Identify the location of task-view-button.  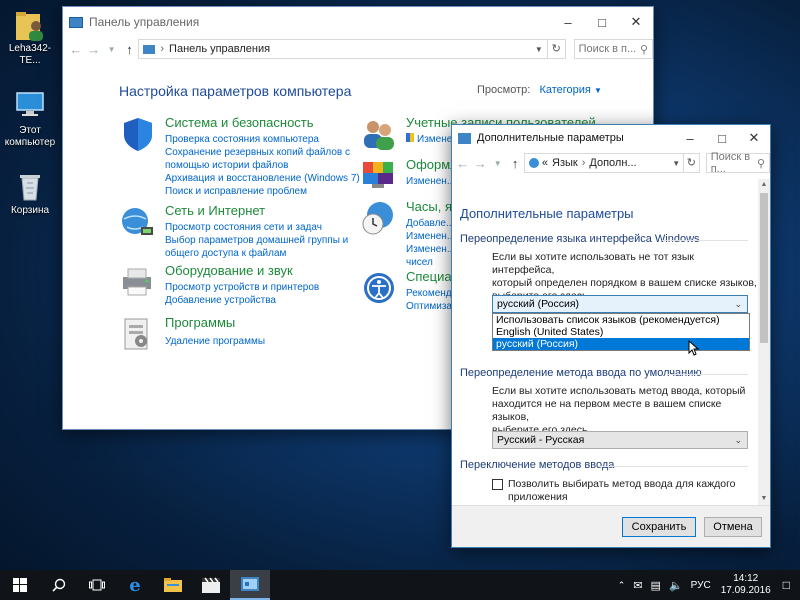
(97, 585).